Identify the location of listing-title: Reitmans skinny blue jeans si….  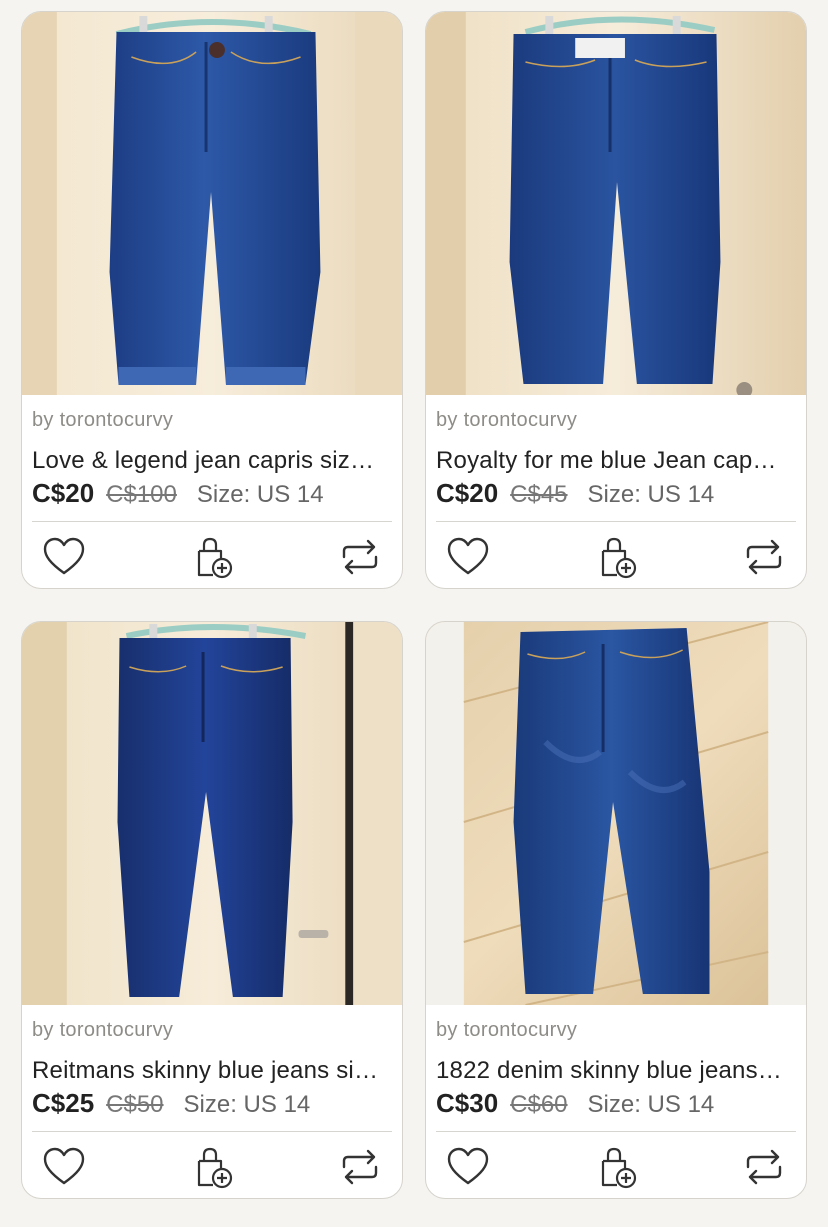
(212, 1071).